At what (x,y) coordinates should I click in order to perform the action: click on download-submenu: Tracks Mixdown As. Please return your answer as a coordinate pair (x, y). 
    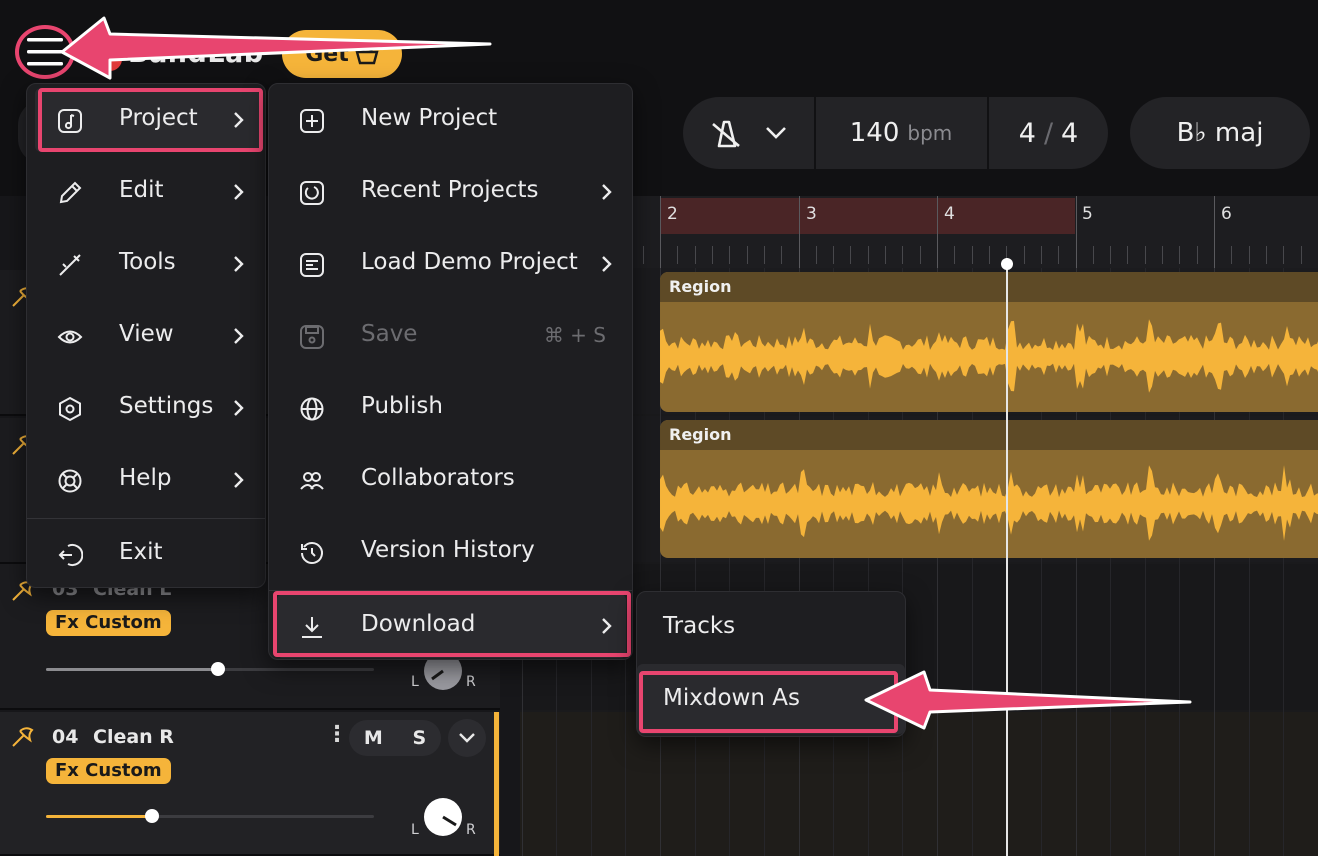
    Looking at the image, I should click on (771, 664).